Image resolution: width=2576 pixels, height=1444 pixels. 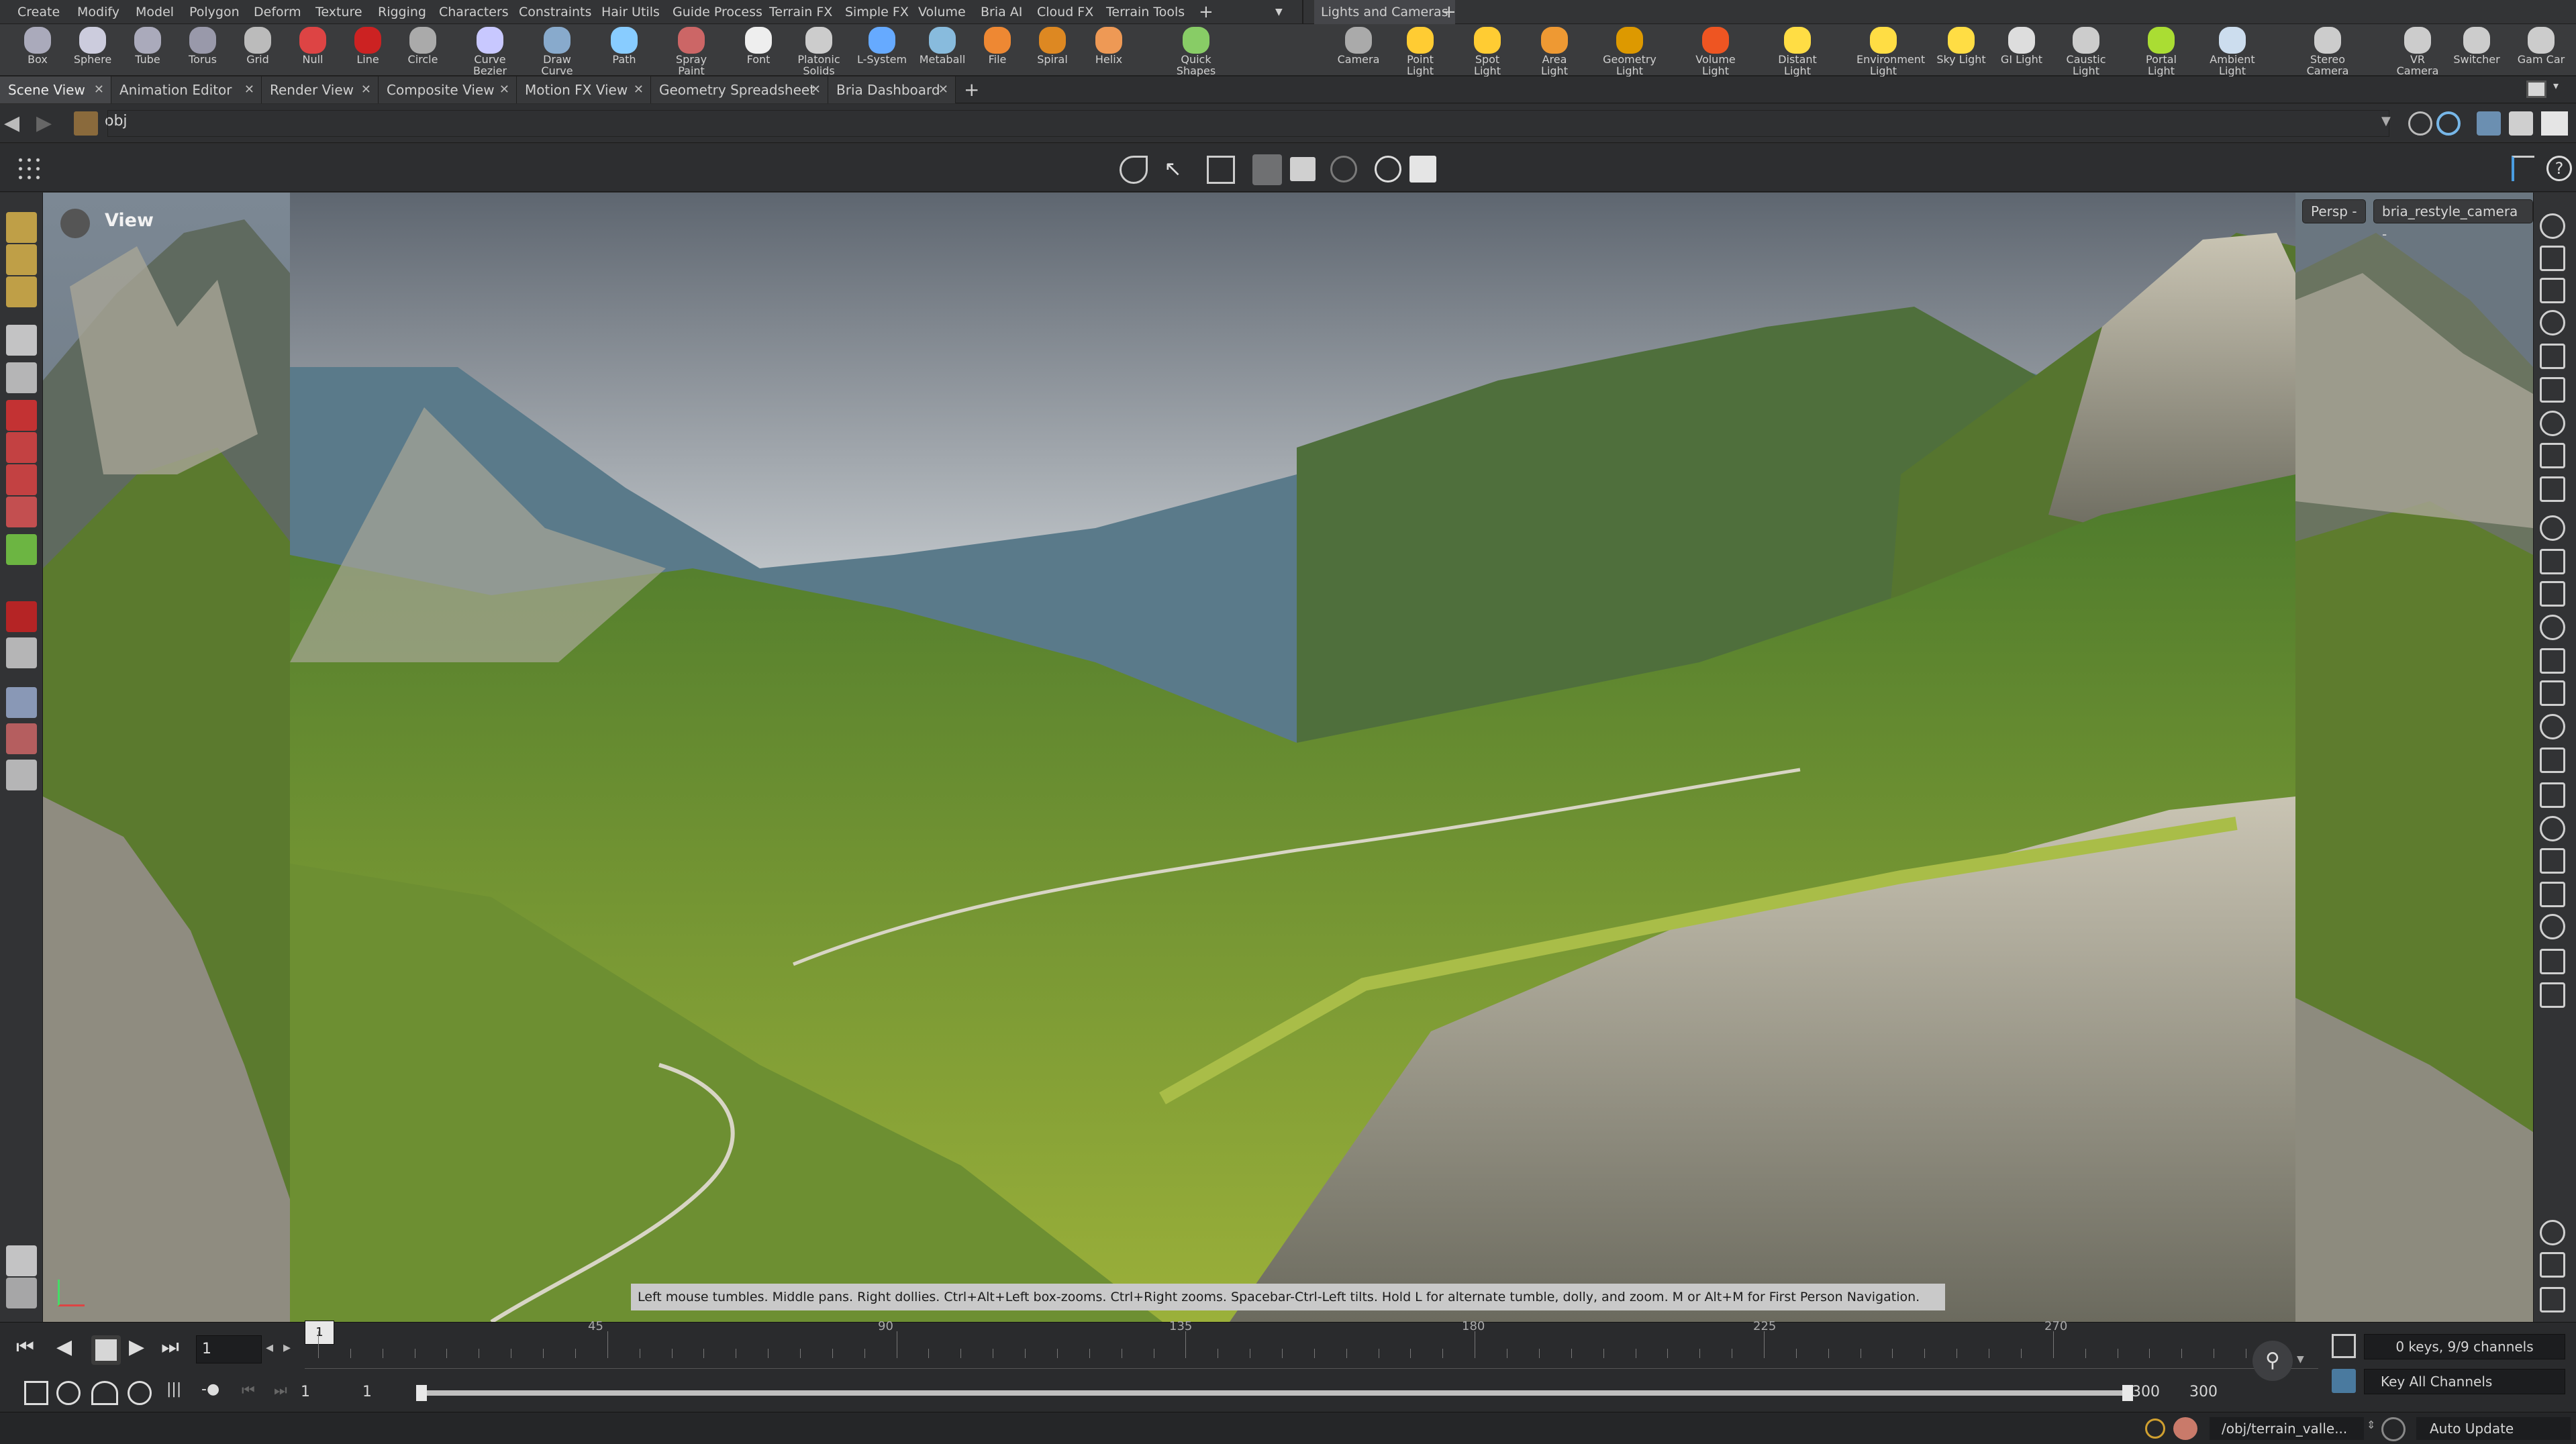 I want to click on record-icon, so click(x=1343, y=169).